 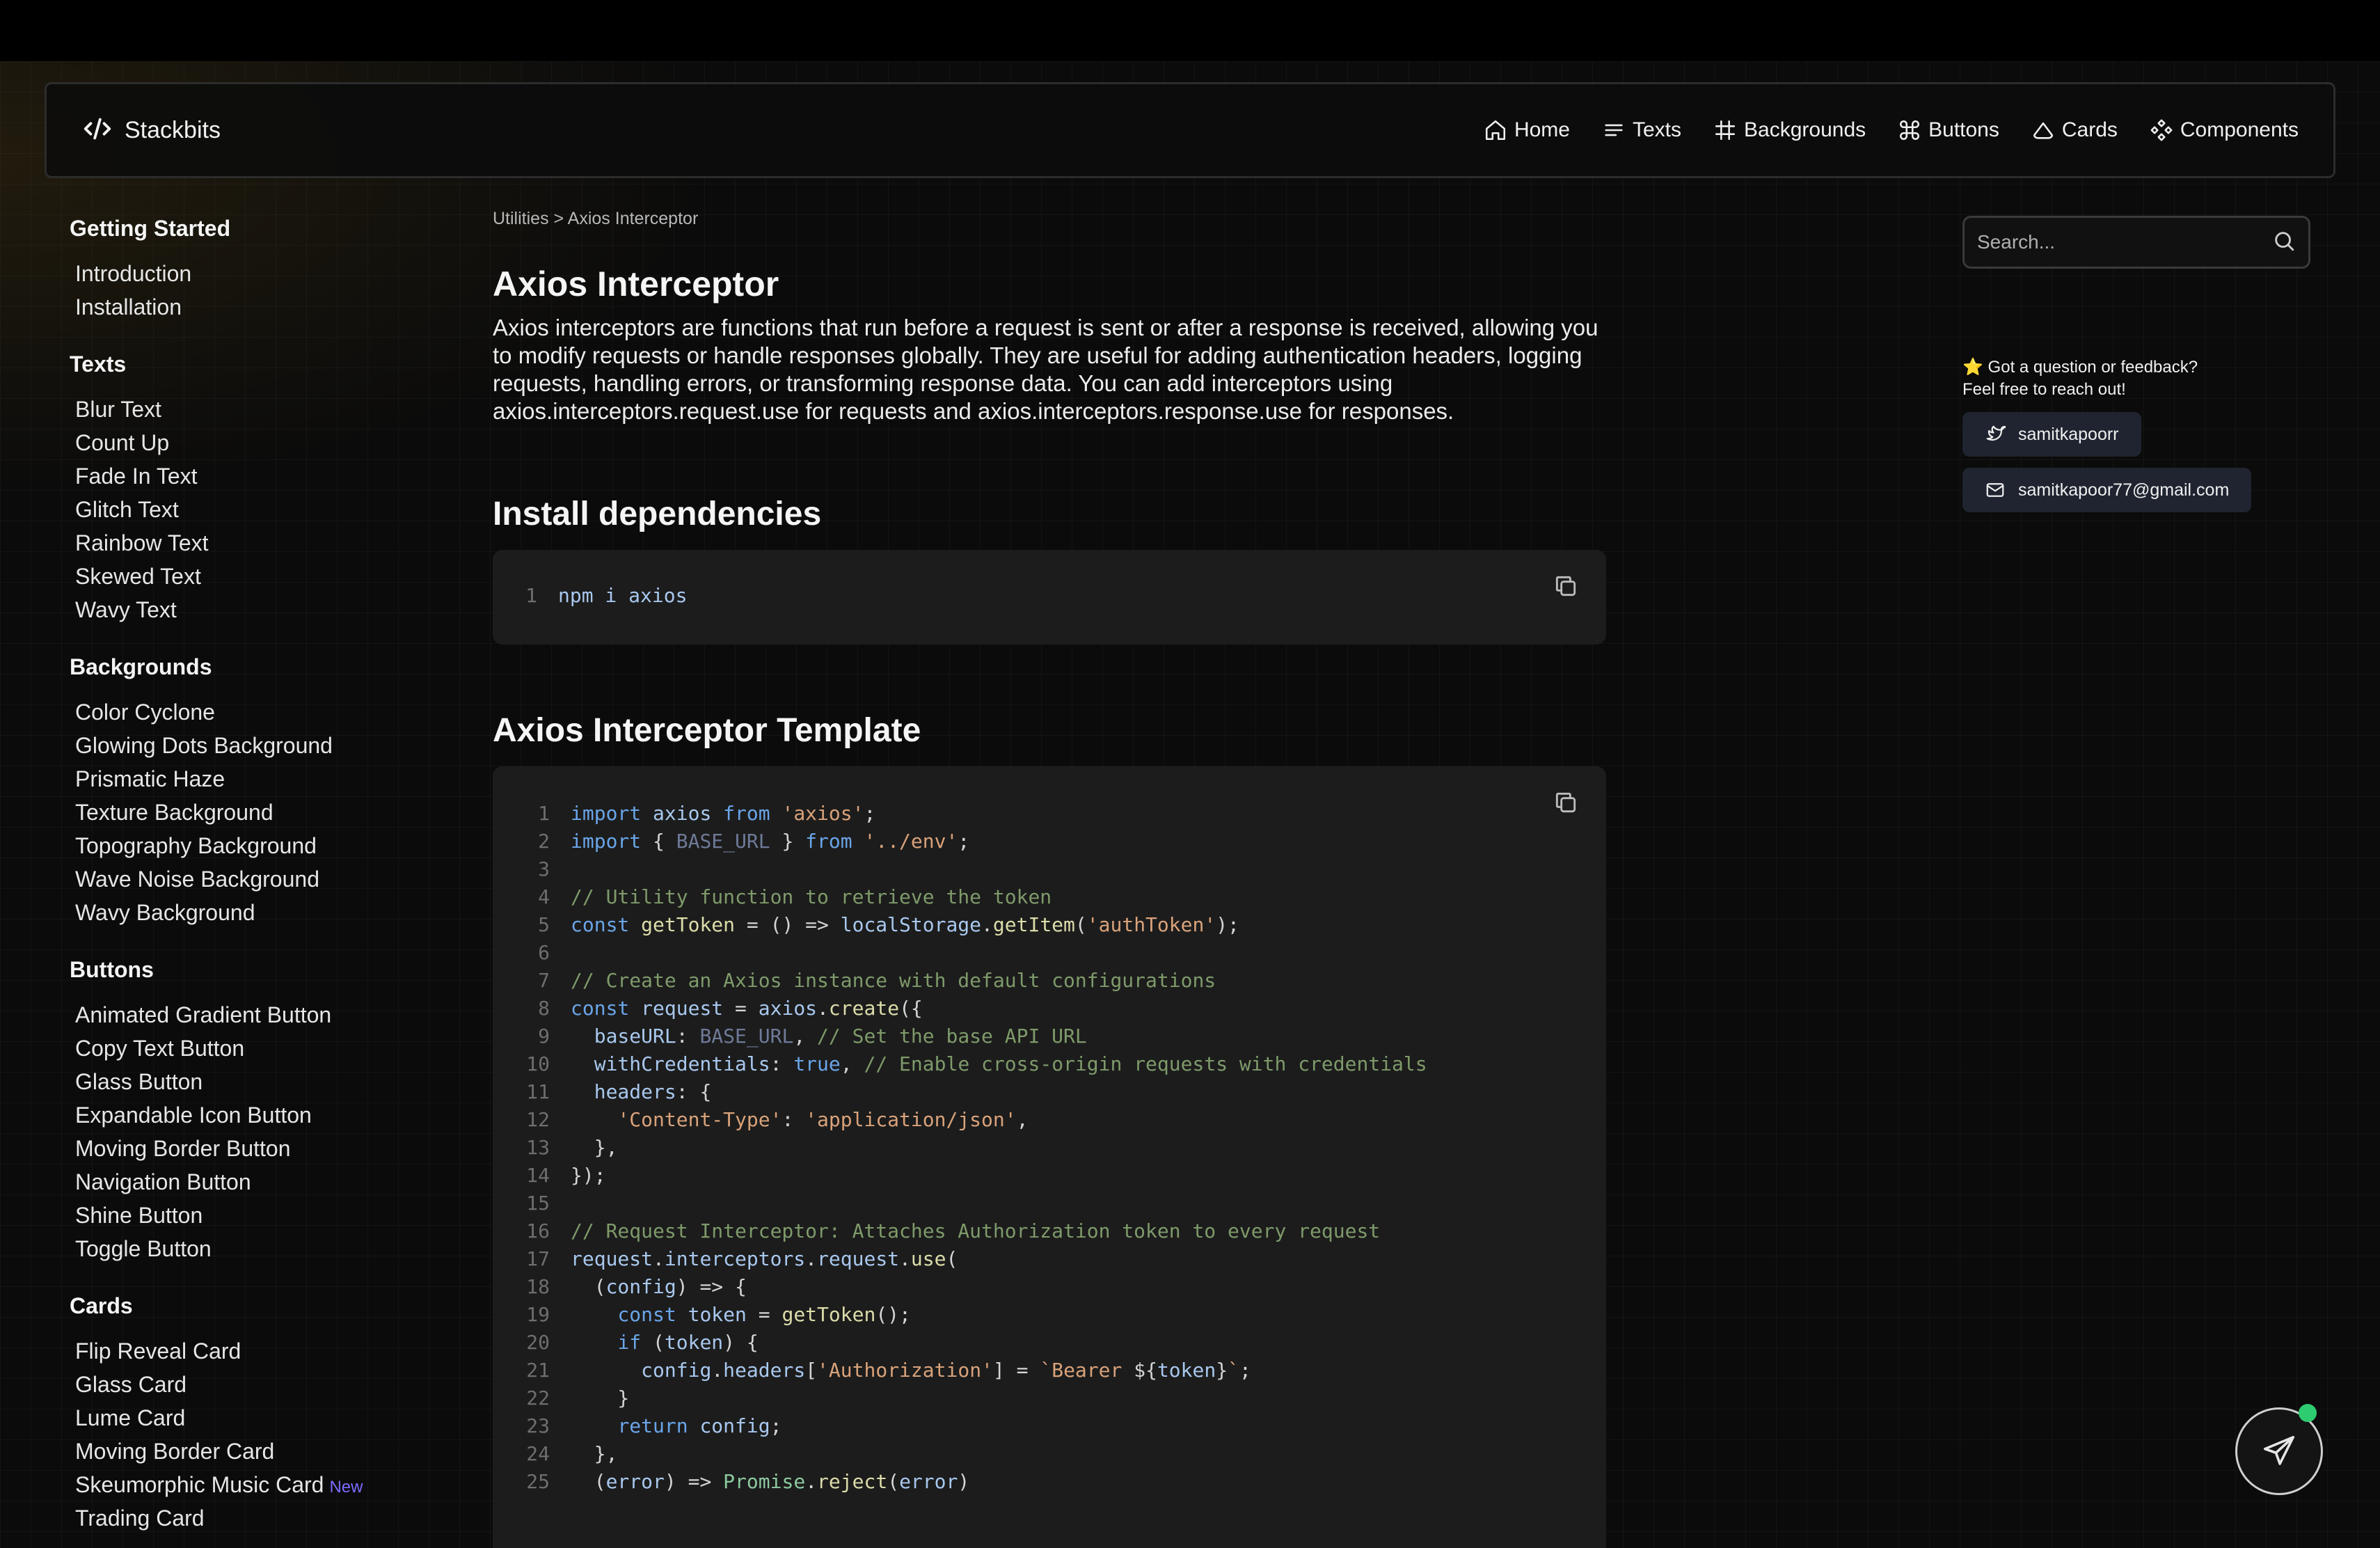 What do you see at coordinates (1186, 1370) in the screenshot?
I see `code-token: token` at bounding box center [1186, 1370].